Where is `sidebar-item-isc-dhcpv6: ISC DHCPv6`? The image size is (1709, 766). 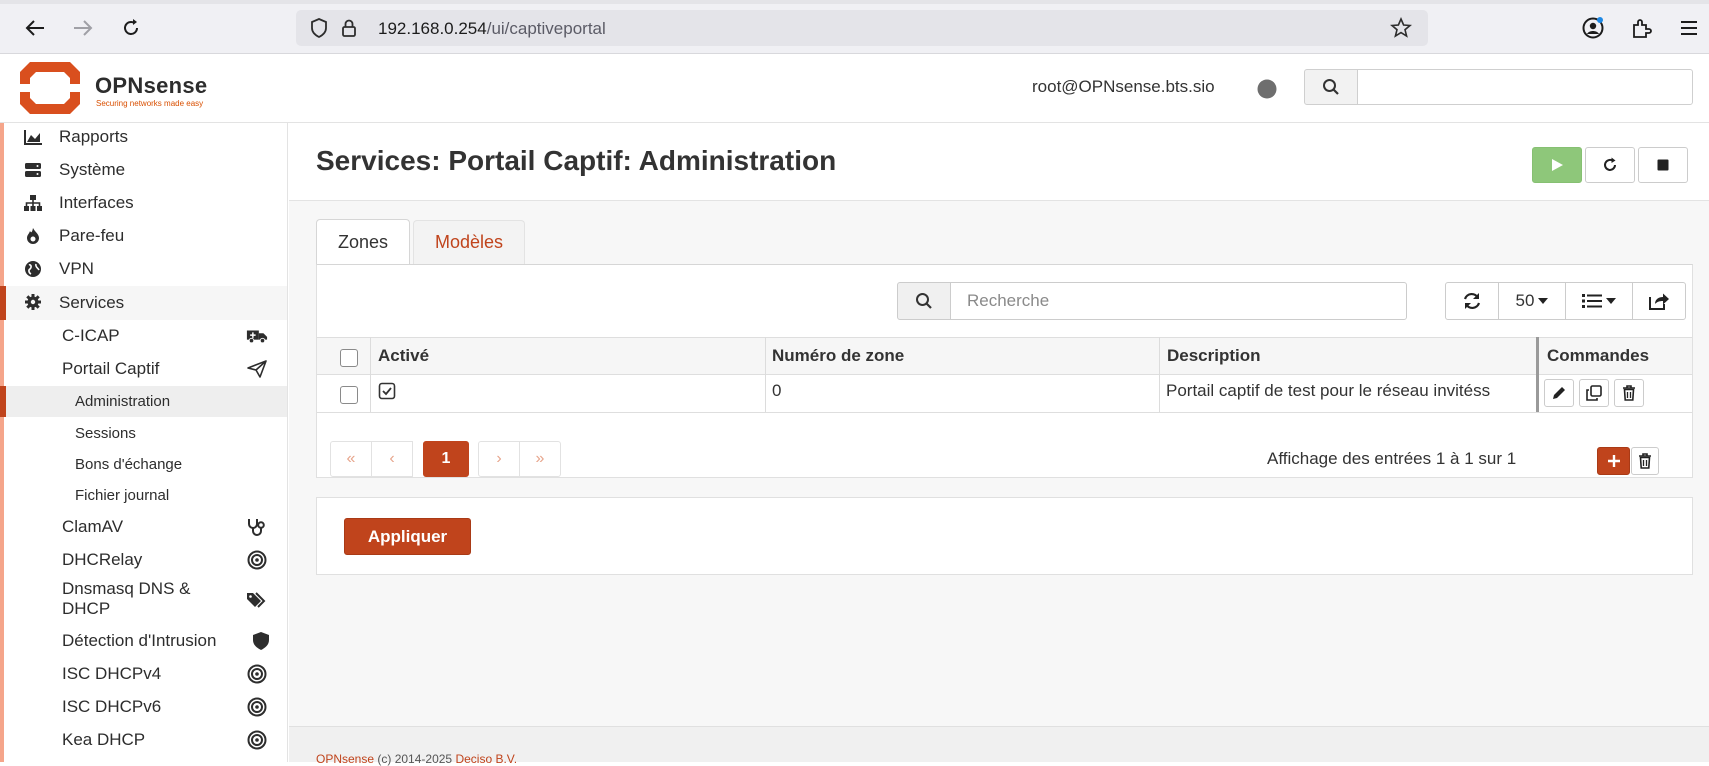 sidebar-item-isc-dhcpv6: ISC DHCPv6 is located at coordinates (143, 707).